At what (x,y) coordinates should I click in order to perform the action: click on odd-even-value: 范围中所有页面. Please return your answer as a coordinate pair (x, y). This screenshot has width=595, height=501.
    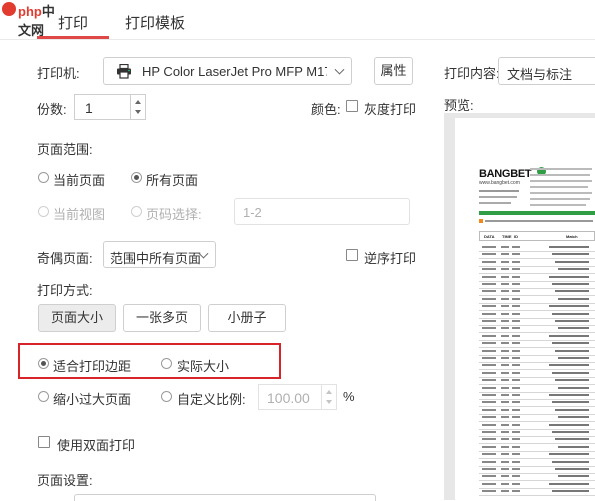
    Looking at the image, I should click on (156, 258).